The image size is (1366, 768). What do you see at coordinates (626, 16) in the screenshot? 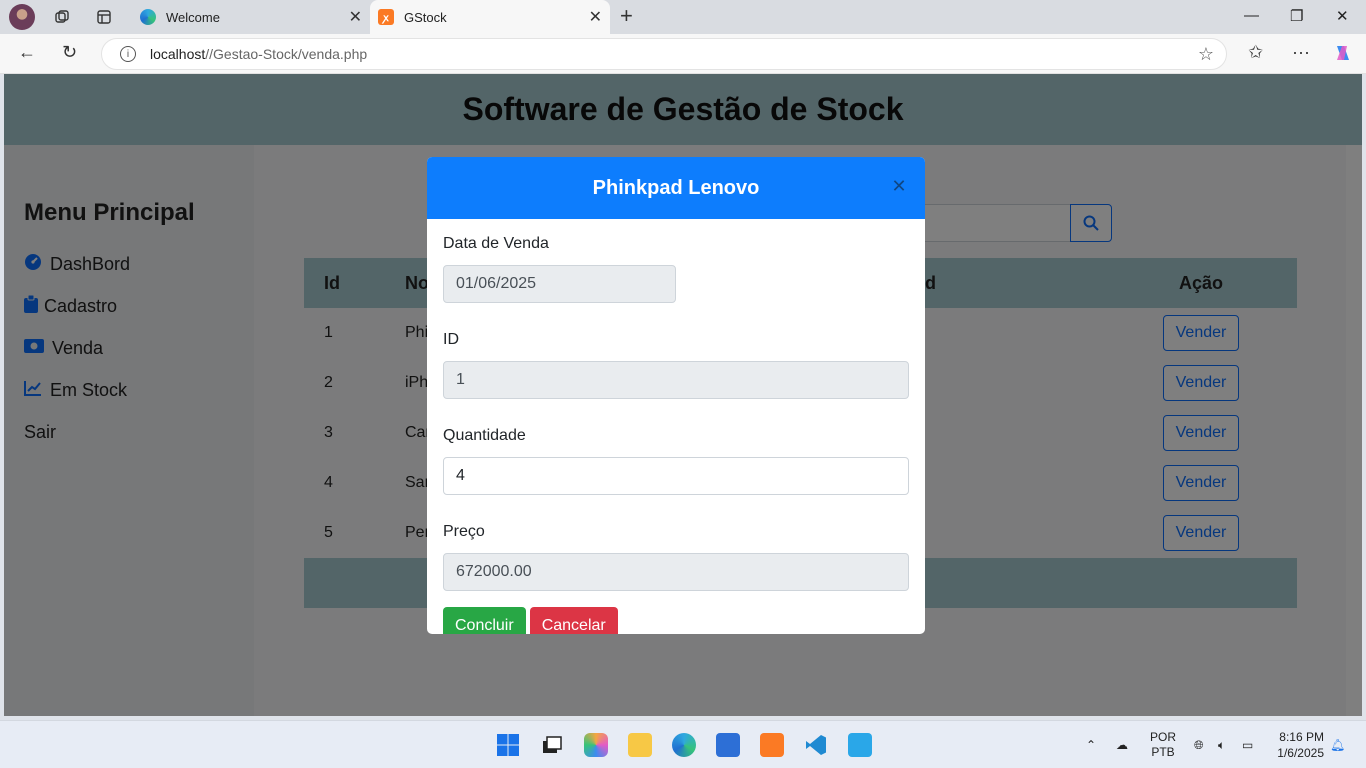
I see `new-tab-icon: +` at bounding box center [626, 16].